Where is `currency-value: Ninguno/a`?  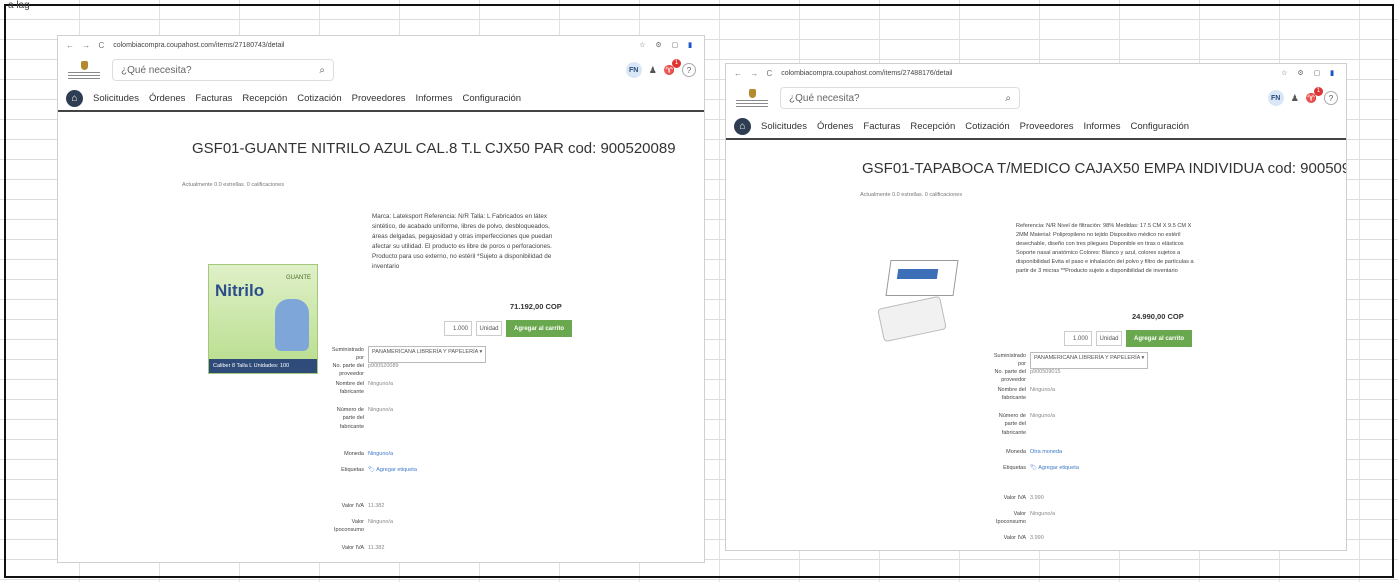 currency-value: Ninguno/a is located at coordinates (380, 454).